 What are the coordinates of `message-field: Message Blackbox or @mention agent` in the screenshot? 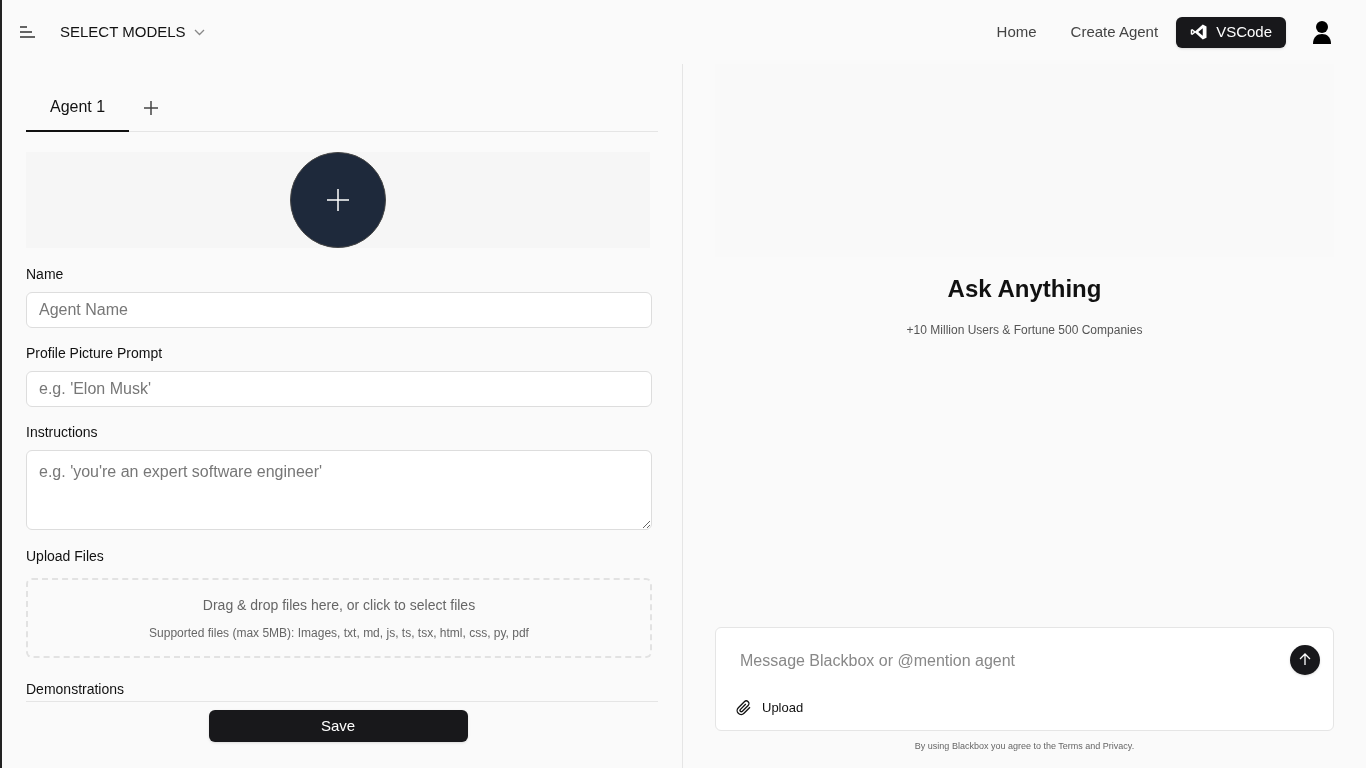 It's located at (1010, 660).